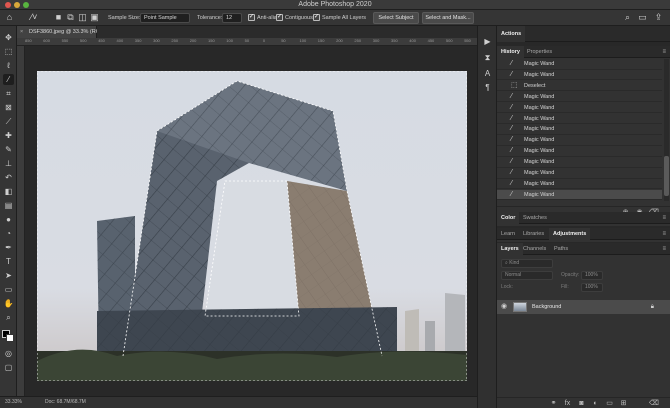 This screenshot has width=670, height=408. Describe the element at coordinates (8, 135) in the screenshot. I see `healing-brush-tool-icon: ✚` at that location.